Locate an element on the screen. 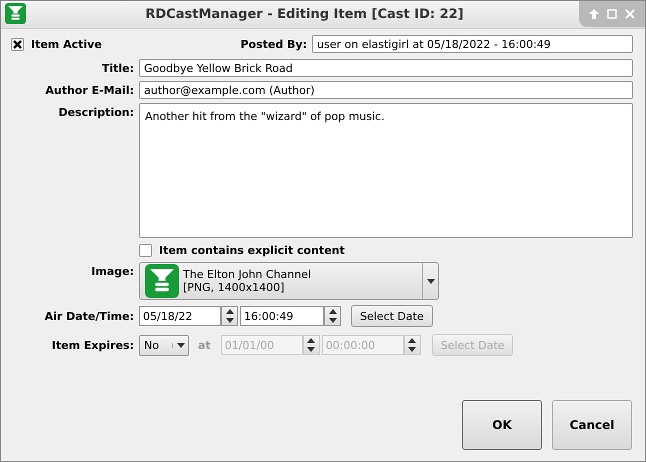 The width and height of the screenshot is (646, 462). item-active-checkbox is located at coordinates (17, 44).